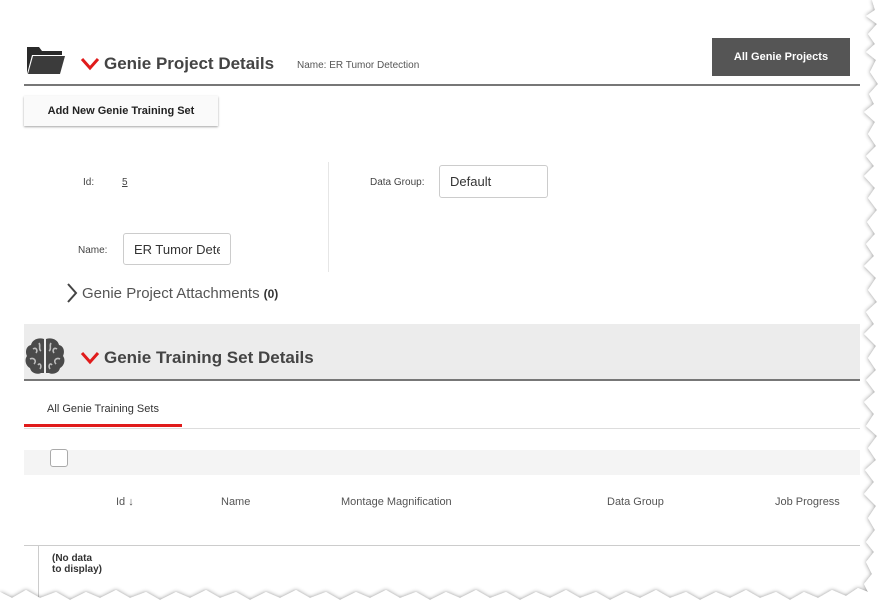  What do you see at coordinates (177, 249) in the screenshot?
I see `name-field` at bounding box center [177, 249].